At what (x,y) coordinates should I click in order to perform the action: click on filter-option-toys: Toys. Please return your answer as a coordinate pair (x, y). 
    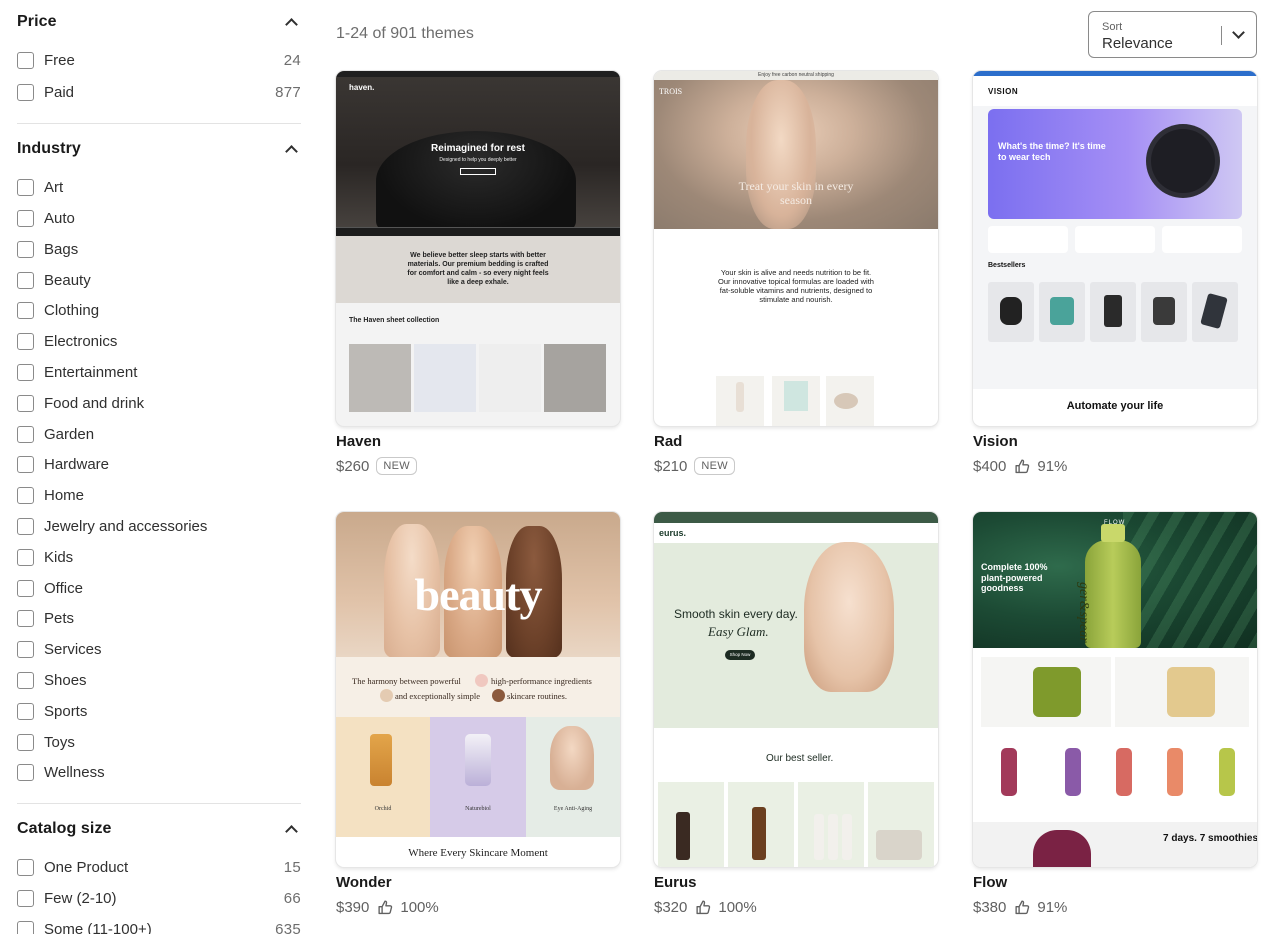
    Looking at the image, I should click on (159, 742).